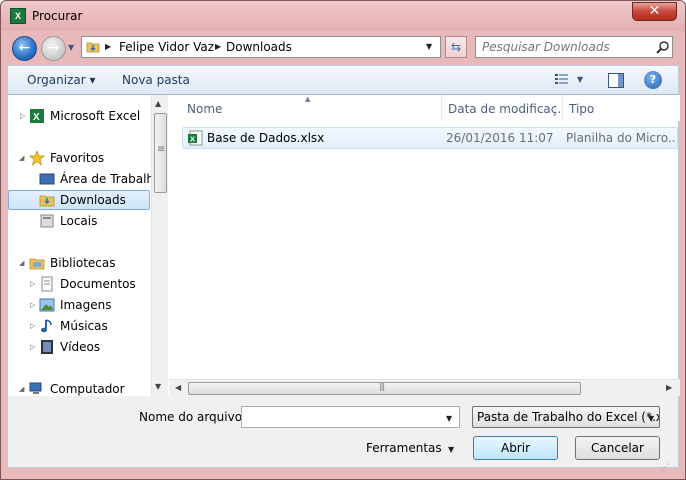 This screenshot has width=686, height=480. Describe the element at coordinates (651, 418) in the screenshot. I see `file-type-dropdown-icon: ▼` at that location.